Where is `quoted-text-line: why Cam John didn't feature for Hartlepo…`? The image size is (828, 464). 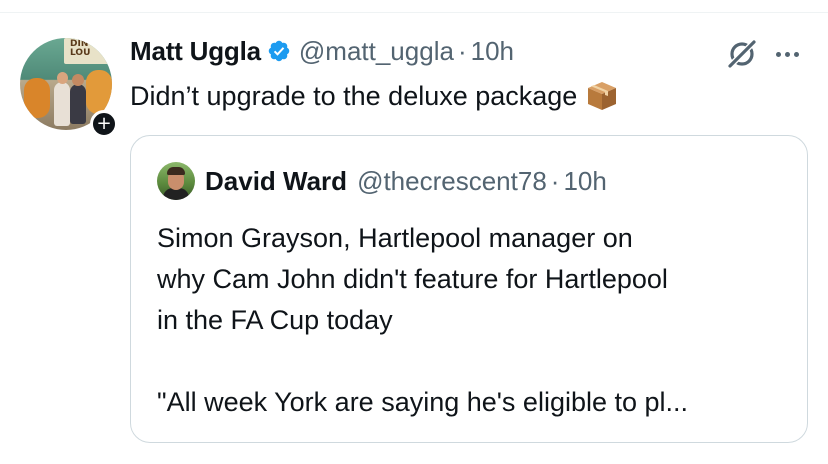 quoted-text-line: why Cam John didn't feature for Hartlepo… is located at coordinates (412, 279).